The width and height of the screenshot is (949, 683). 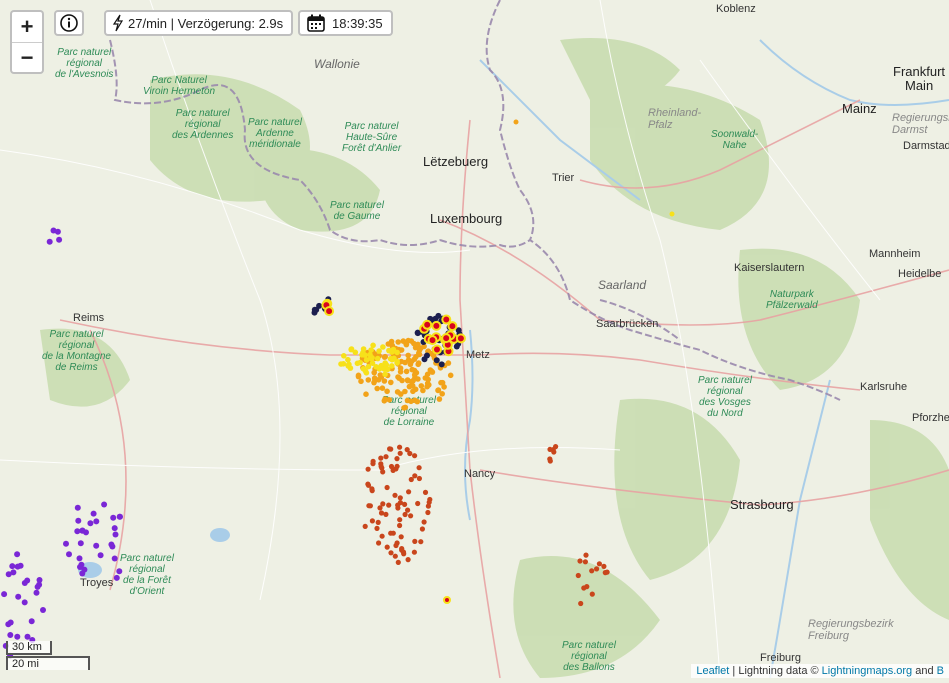 What do you see at coordinates (775, 671) in the screenshot?
I see `attribution-text: | Lightning data ©` at bounding box center [775, 671].